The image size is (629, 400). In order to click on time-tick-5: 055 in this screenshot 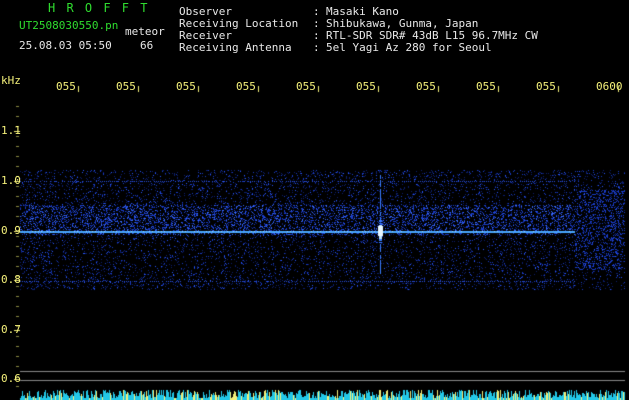, I will do `click(306, 86)`.